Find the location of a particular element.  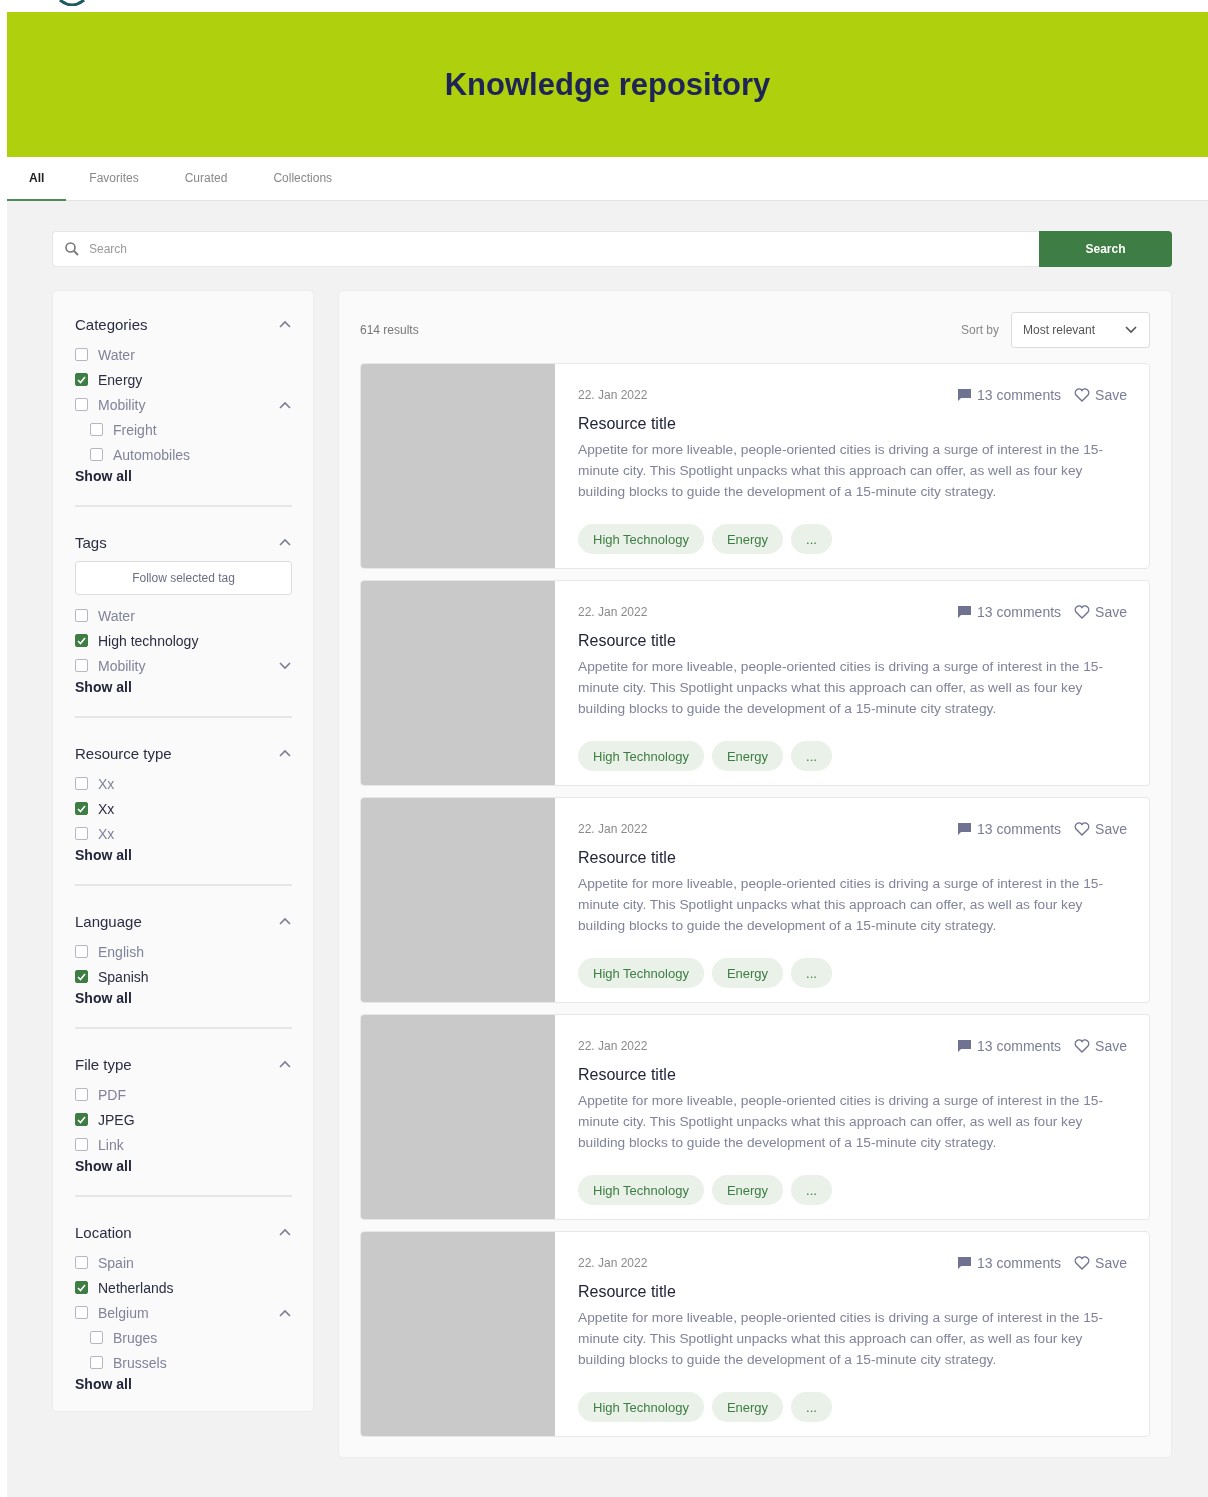

search-field: Search is located at coordinates (545, 249).